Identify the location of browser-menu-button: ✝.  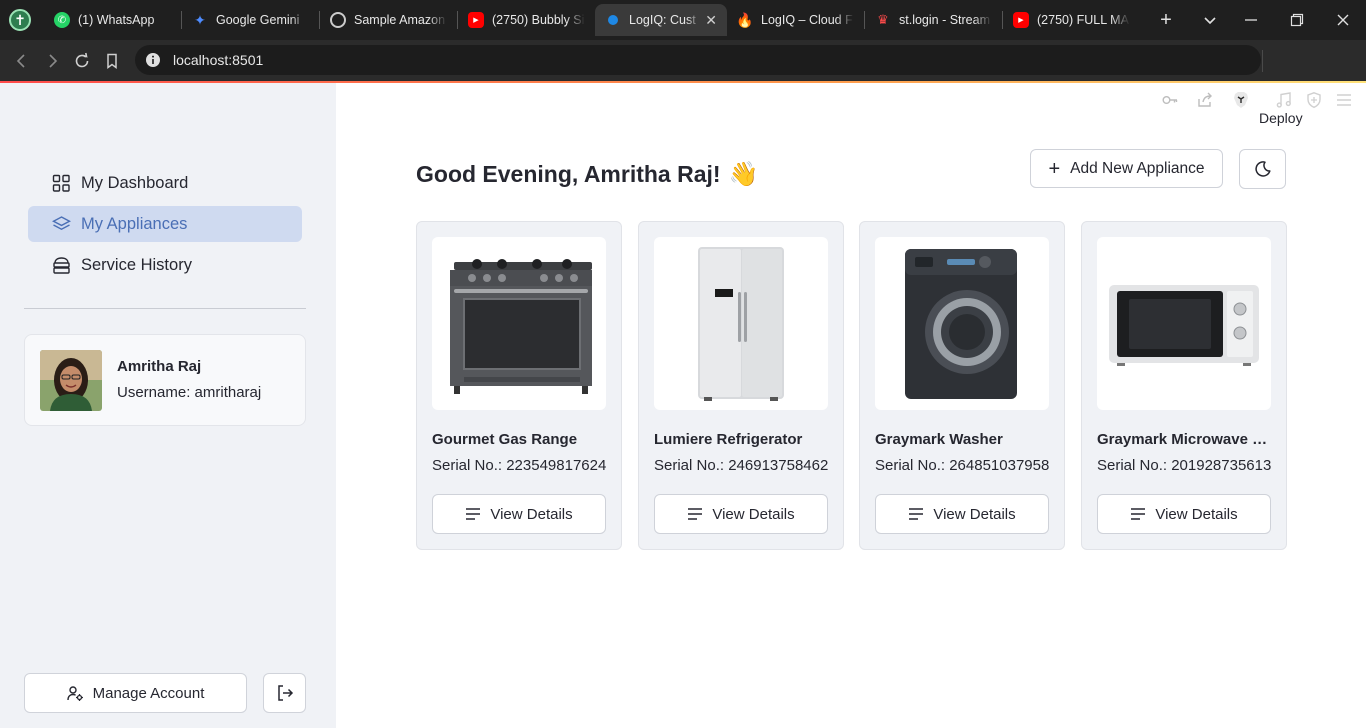
(20, 20).